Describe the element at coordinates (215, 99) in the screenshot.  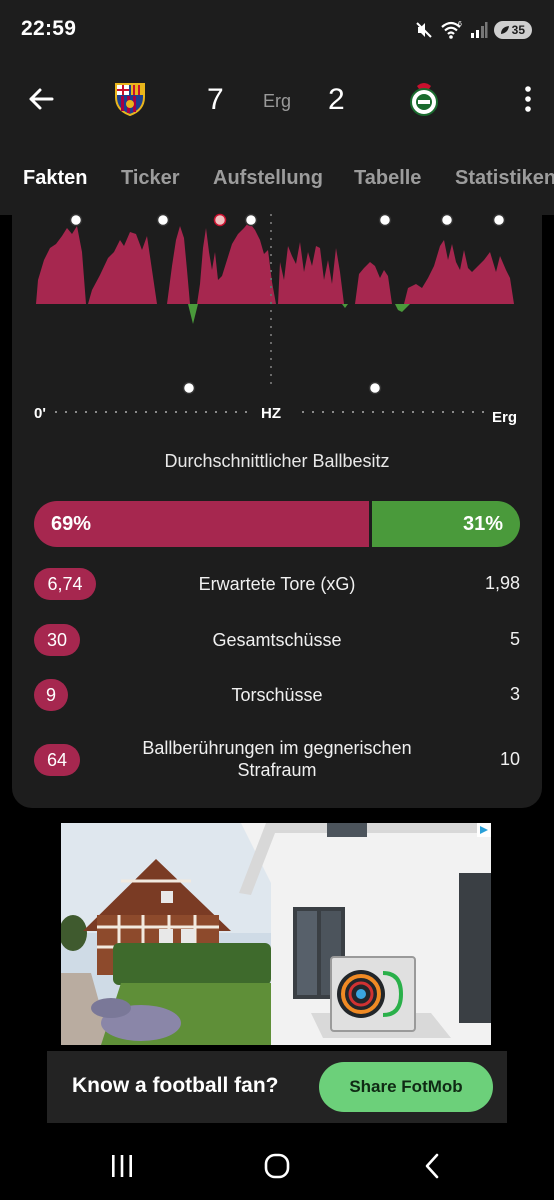
I see `home-score: 7` at that location.